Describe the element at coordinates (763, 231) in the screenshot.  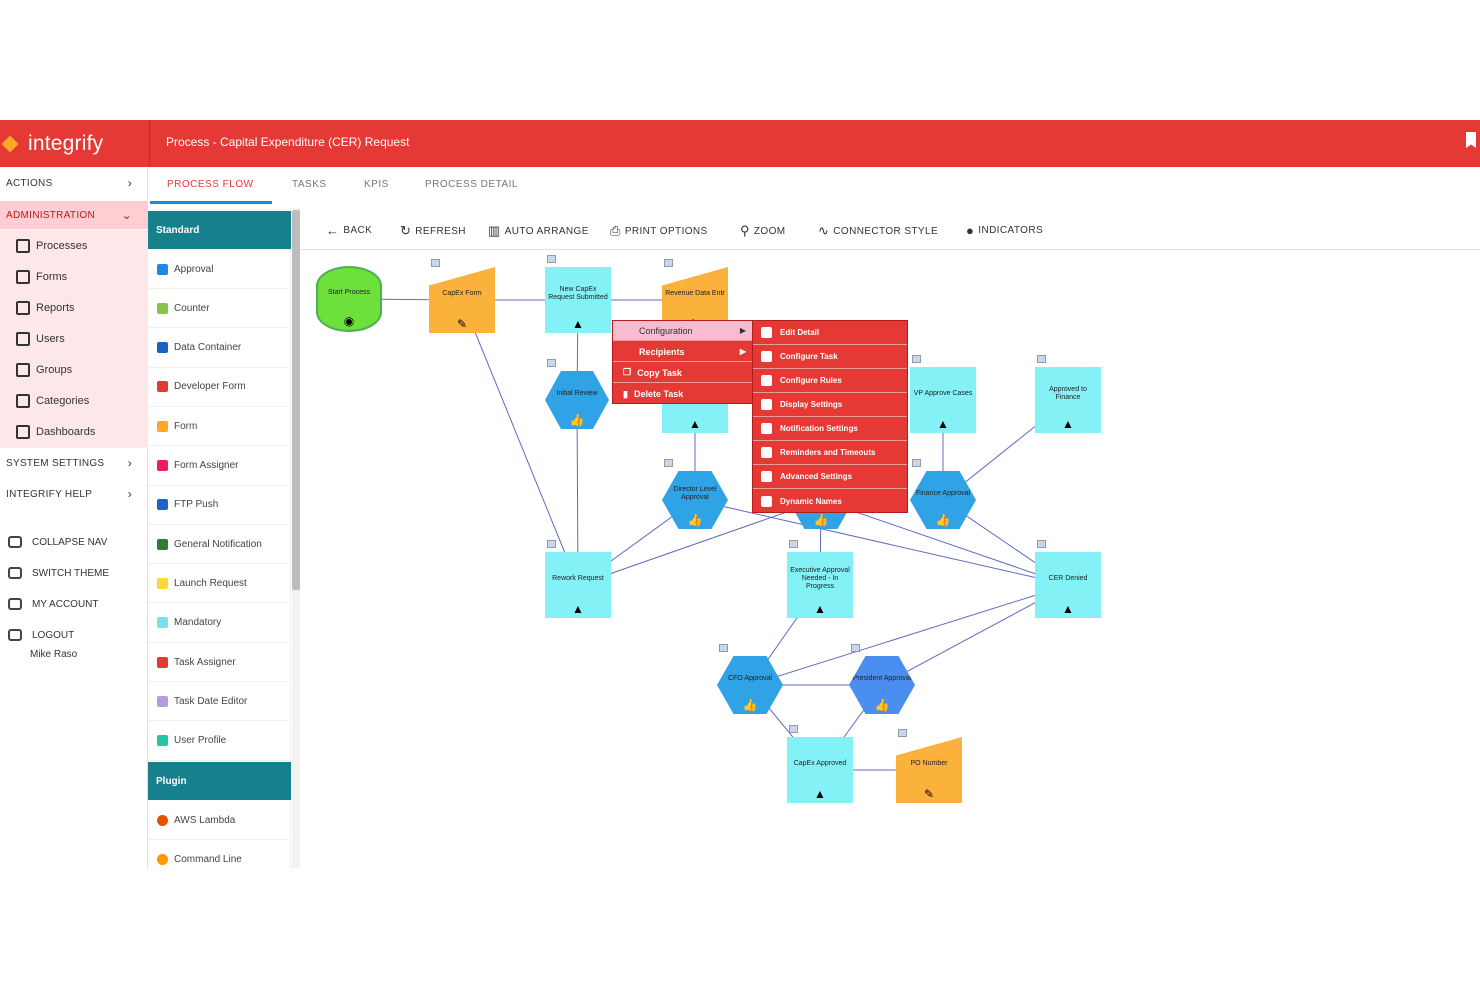
I see `zoom-button: ⚲ ZOOM` at that location.